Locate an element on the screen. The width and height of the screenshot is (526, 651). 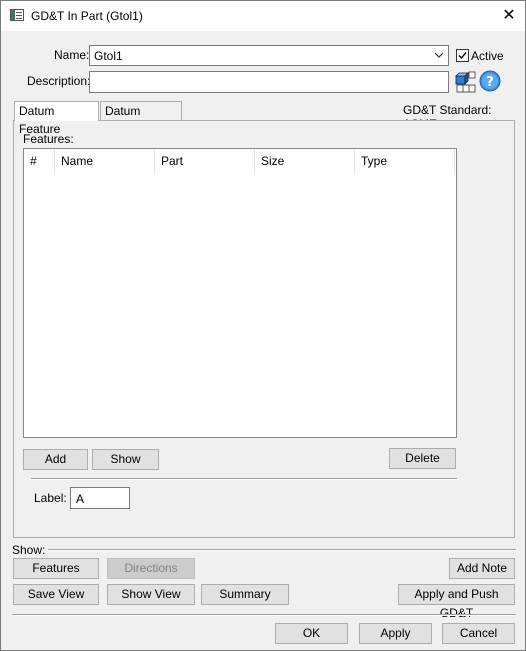
show-section-label: Show: is located at coordinates (29, 550).